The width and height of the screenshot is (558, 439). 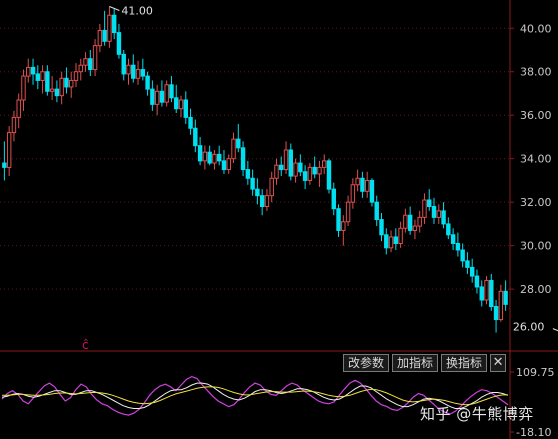 I want to click on price-tick-label: 32.00, so click(x=536, y=202).